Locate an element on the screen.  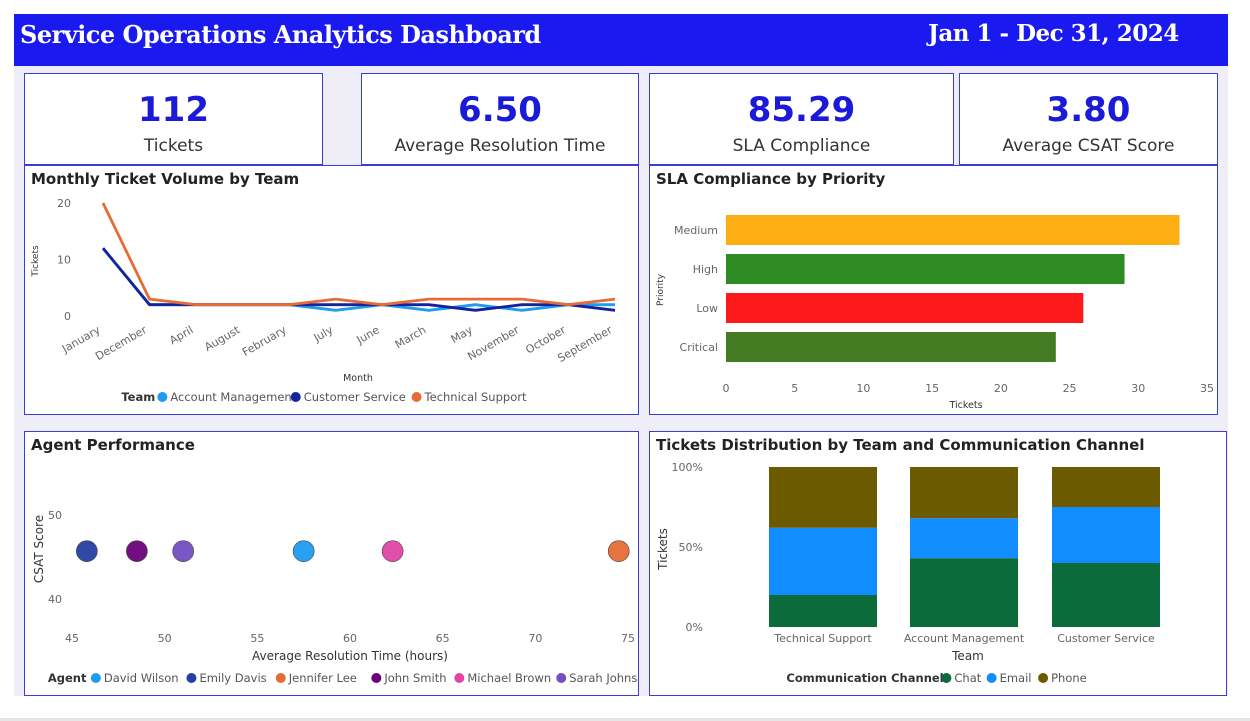
legend-title: Team is located at coordinates (138, 397).